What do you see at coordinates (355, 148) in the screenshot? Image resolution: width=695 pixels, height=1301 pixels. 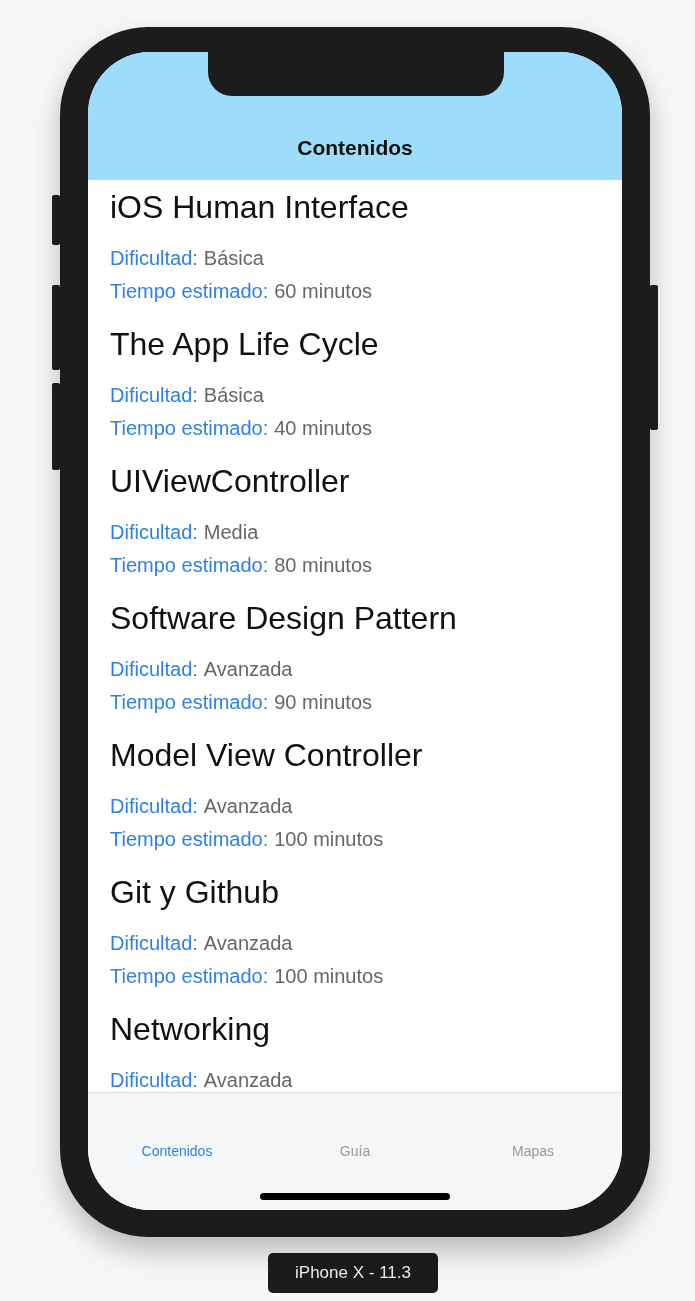 I see `nav-title: Contenidos` at bounding box center [355, 148].